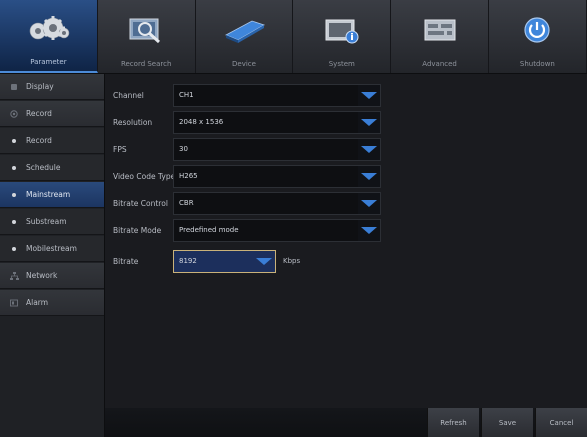 The height and width of the screenshot is (437, 587). I want to click on record-icon, so click(14, 113).